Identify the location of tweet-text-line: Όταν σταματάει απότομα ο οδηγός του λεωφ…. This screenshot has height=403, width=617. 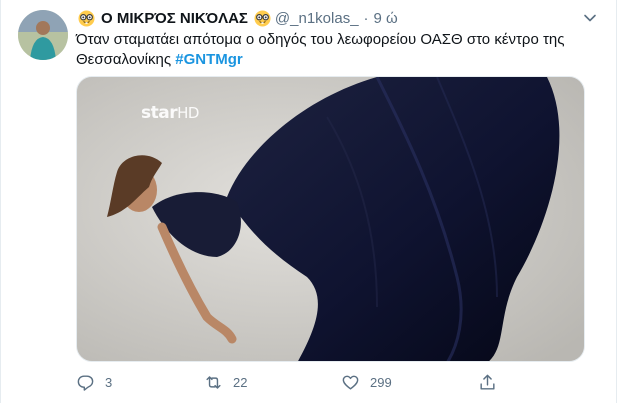
(320, 39).